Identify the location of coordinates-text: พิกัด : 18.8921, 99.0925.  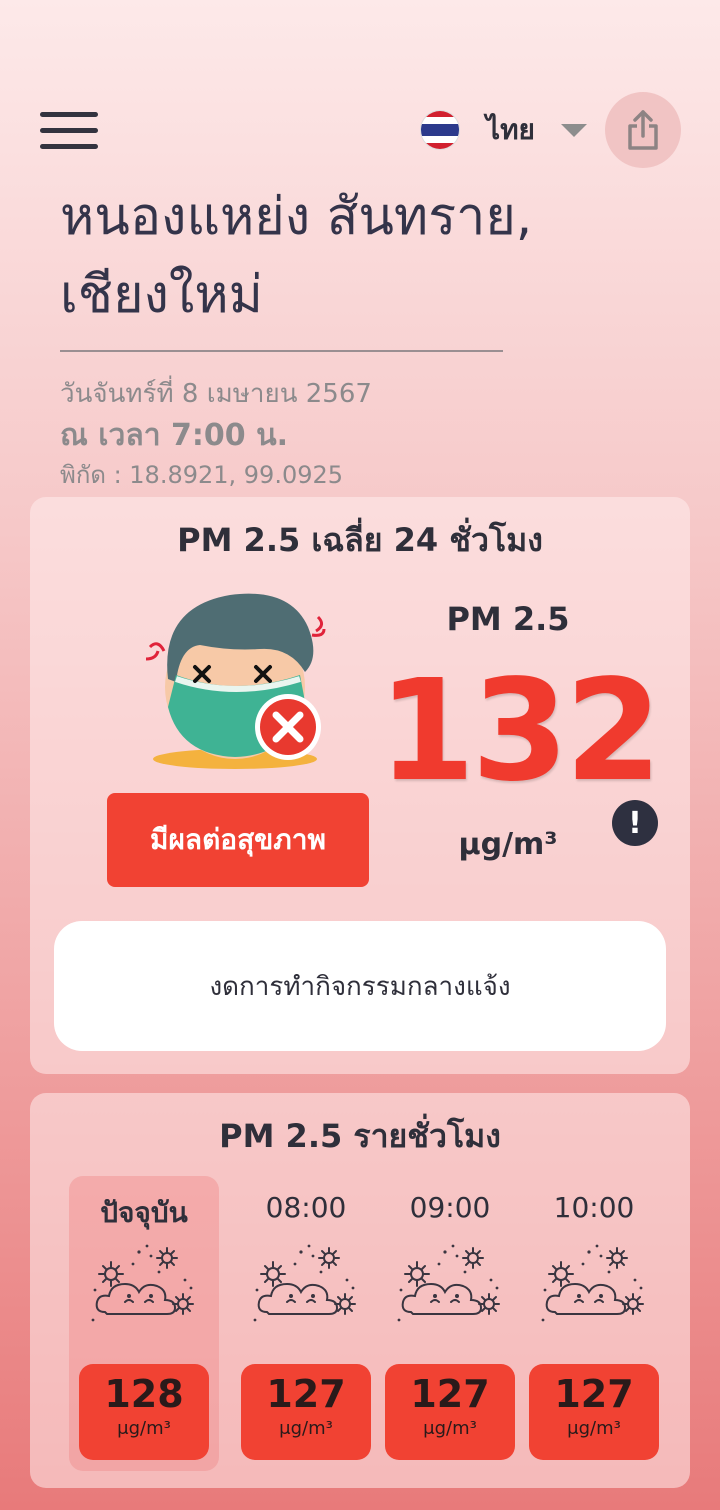
(202, 475).